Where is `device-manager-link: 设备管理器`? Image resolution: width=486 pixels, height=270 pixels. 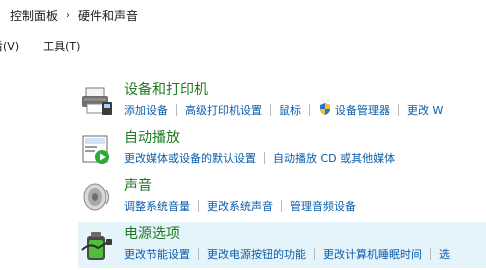
device-manager-link: 设备管理器 is located at coordinates (354, 110).